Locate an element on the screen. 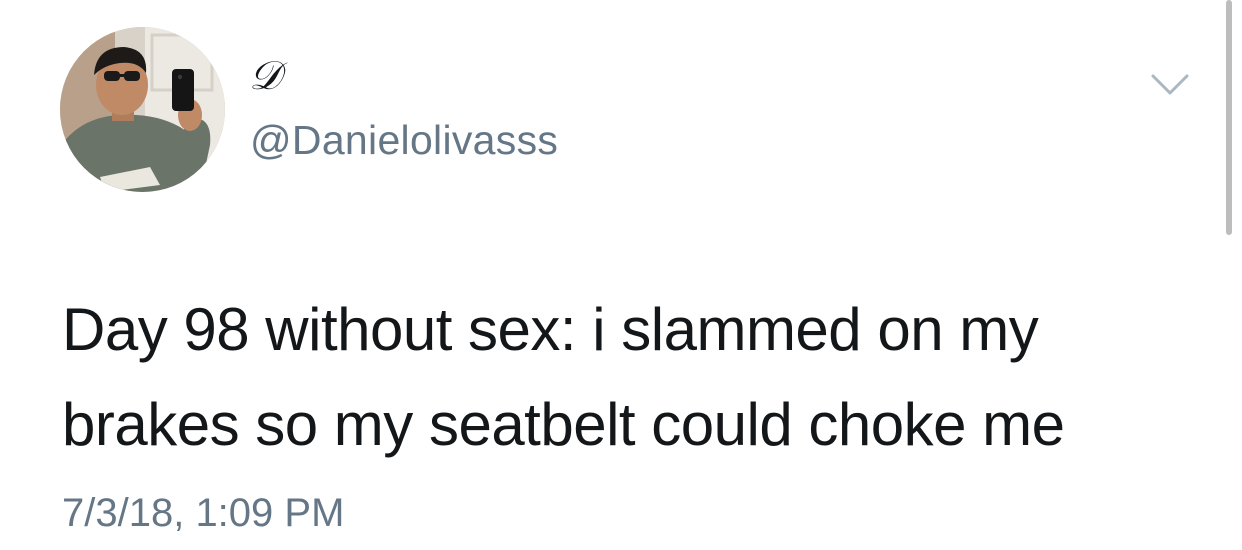 The height and width of the screenshot is (550, 1242). avatar is located at coordinates (142, 109).